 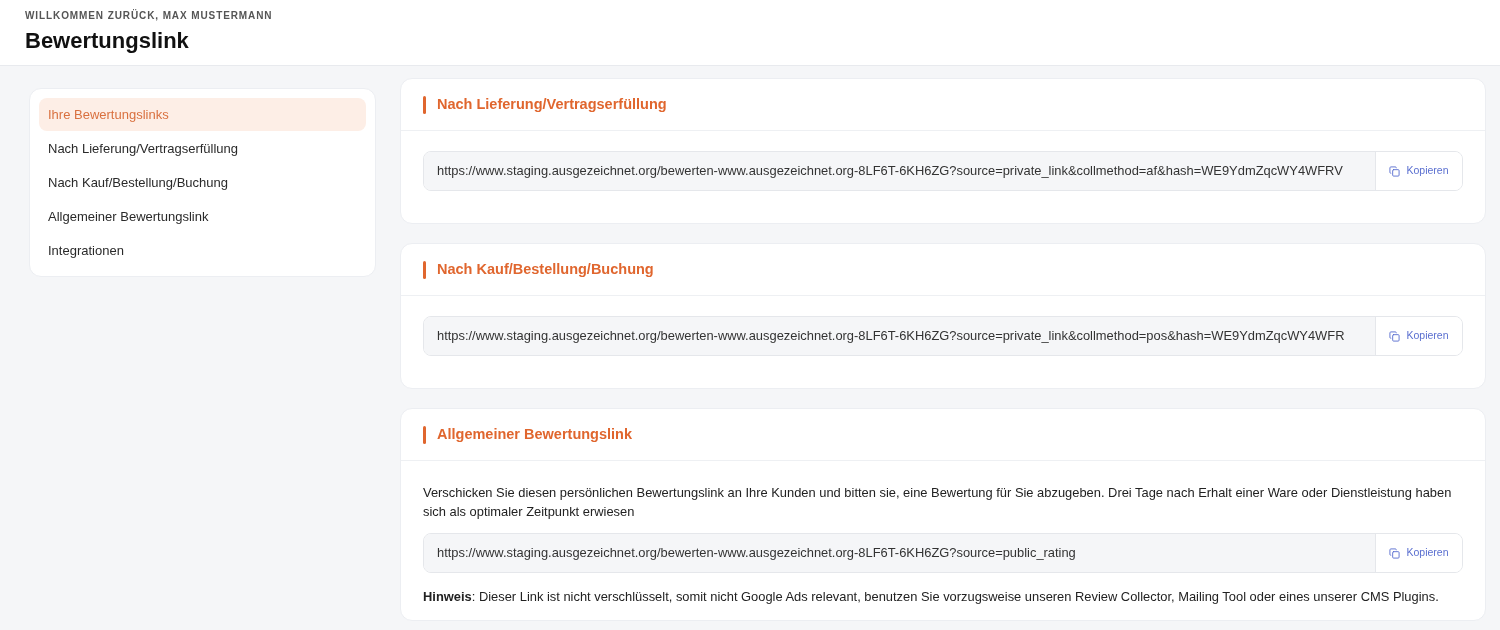 What do you see at coordinates (899, 171) in the screenshot?
I see `link-field: https://www.staging.ausgezeichnet.org/bewerten-www.ausgezeichnet.org-8LF6T-6KH6ZG?source=private_link&collmethod=af&hash=WE9YdmZqcWY4WFRV` at bounding box center [899, 171].